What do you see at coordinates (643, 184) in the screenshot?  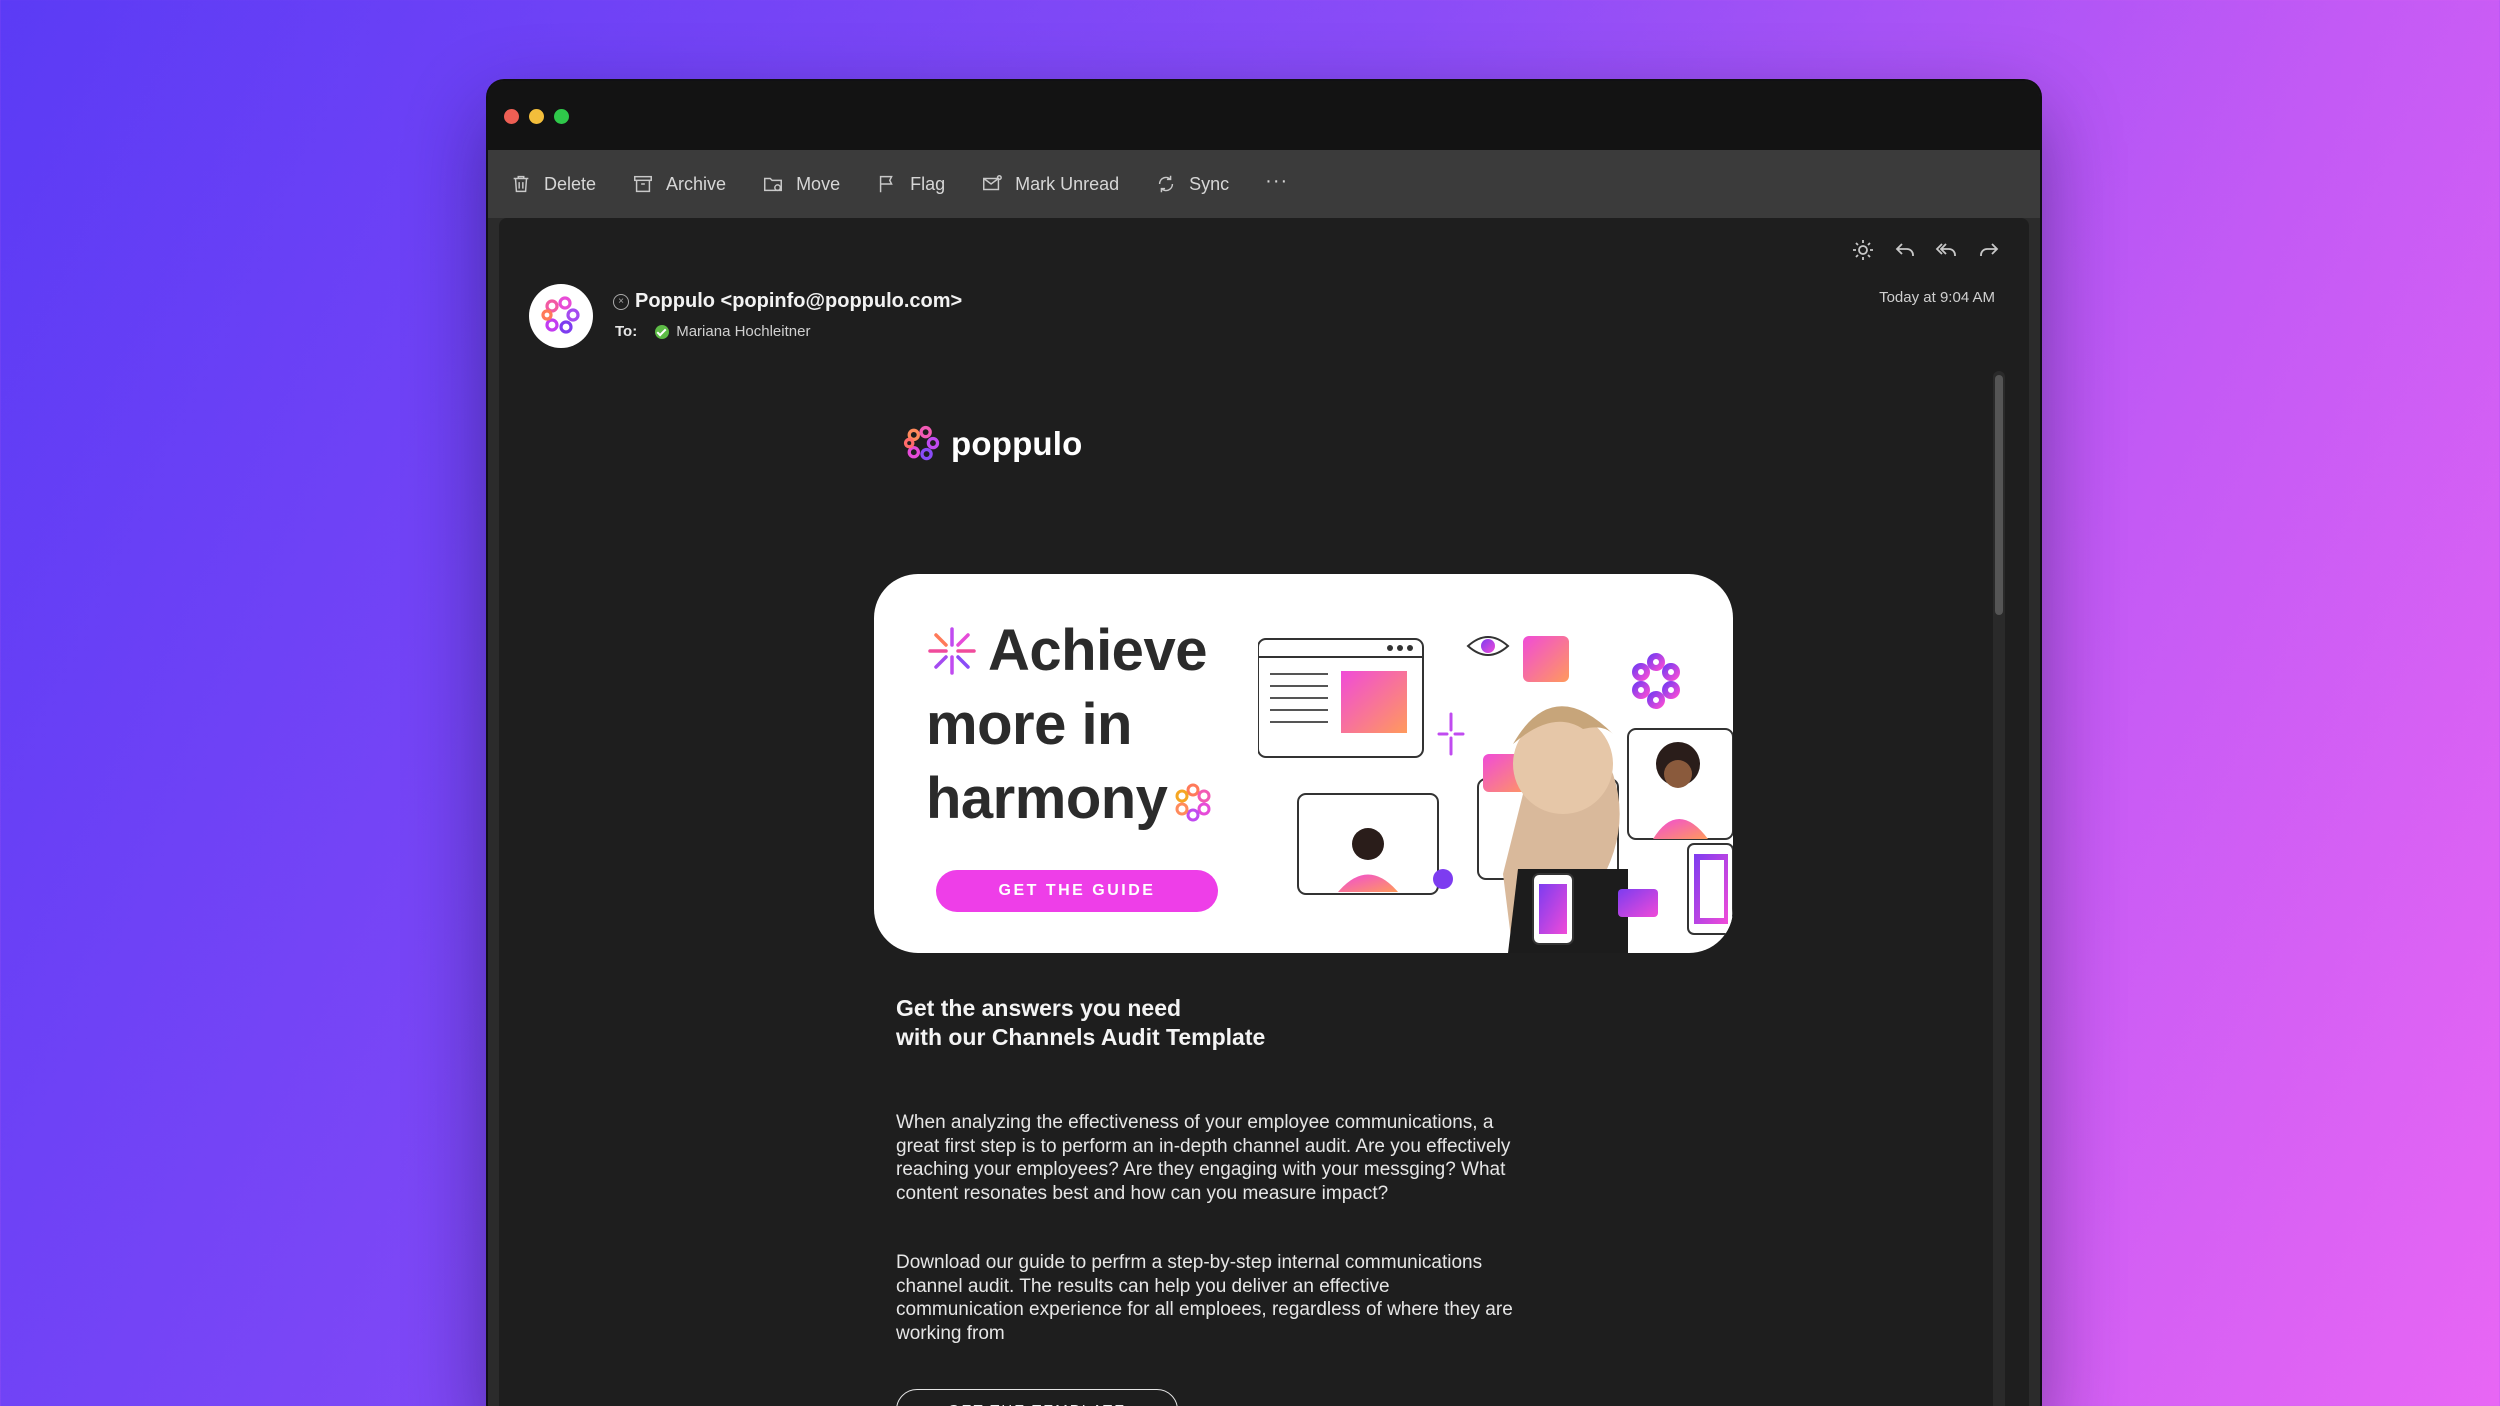 I see `archive-icon` at bounding box center [643, 184].